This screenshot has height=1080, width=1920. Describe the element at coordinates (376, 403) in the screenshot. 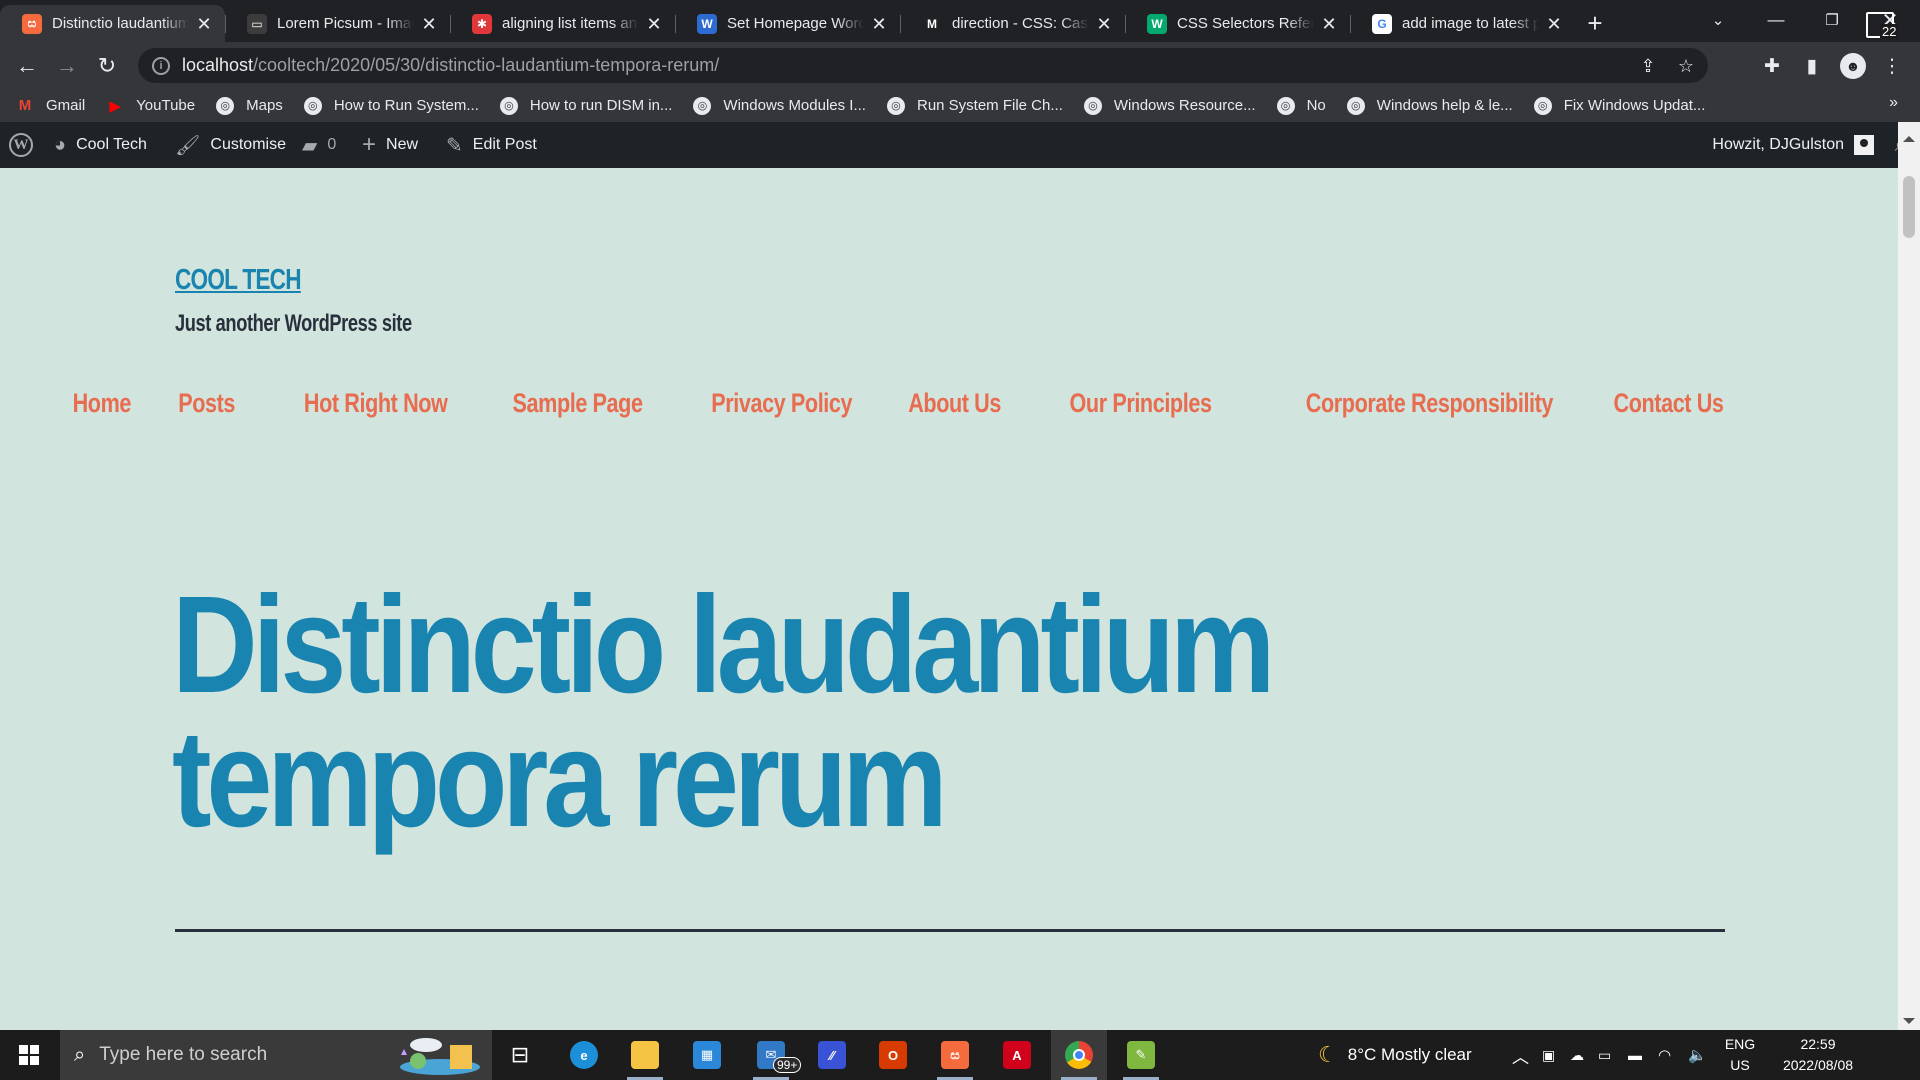

I see `menu-item-hot-right-now: Hot Right Now` at that location.